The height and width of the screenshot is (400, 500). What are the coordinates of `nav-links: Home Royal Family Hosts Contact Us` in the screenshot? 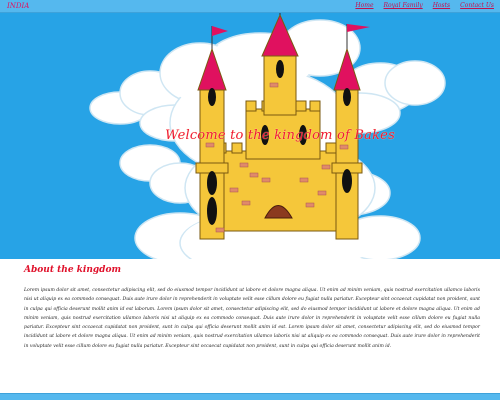 It's located at (424, 5).